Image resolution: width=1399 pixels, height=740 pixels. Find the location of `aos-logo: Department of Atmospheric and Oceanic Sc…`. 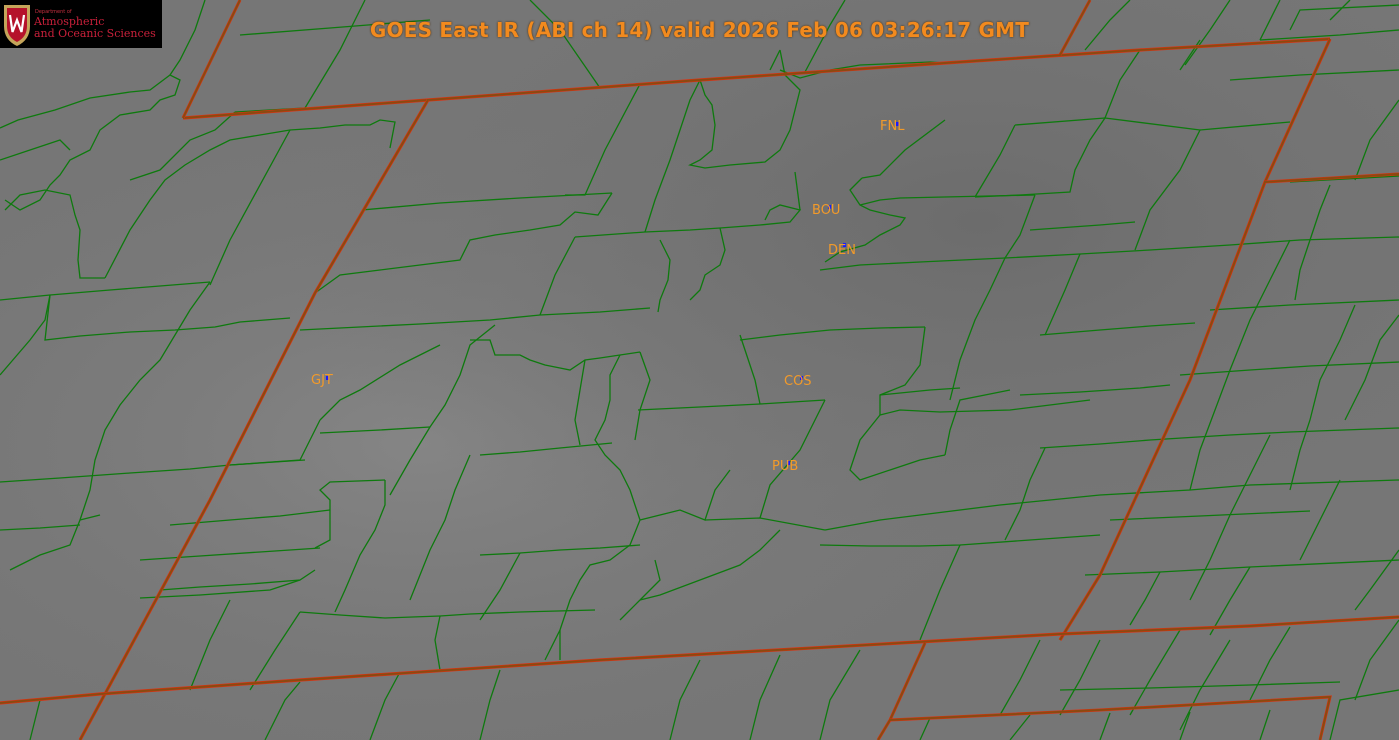

aos-logo: Department of Atmospheric and Oceanic Sc… is located at coordinates (81, 24).